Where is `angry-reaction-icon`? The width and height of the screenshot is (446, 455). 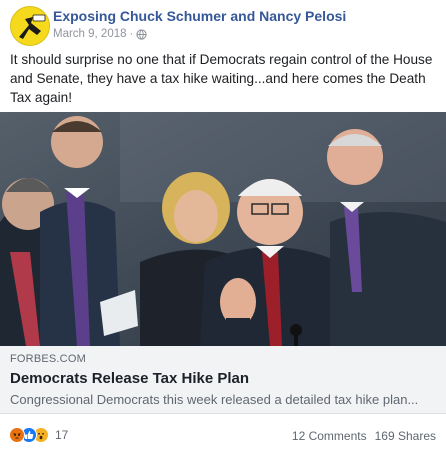
angry-reaction-icon is located at coordinates (17, 435).